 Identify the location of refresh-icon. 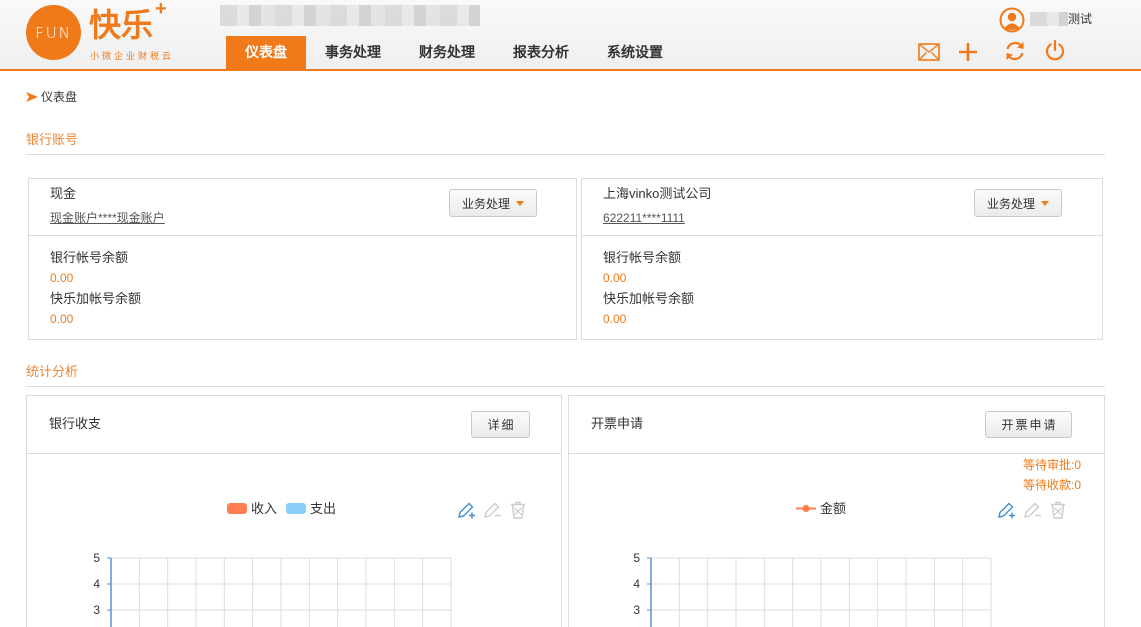
(1015, 51).